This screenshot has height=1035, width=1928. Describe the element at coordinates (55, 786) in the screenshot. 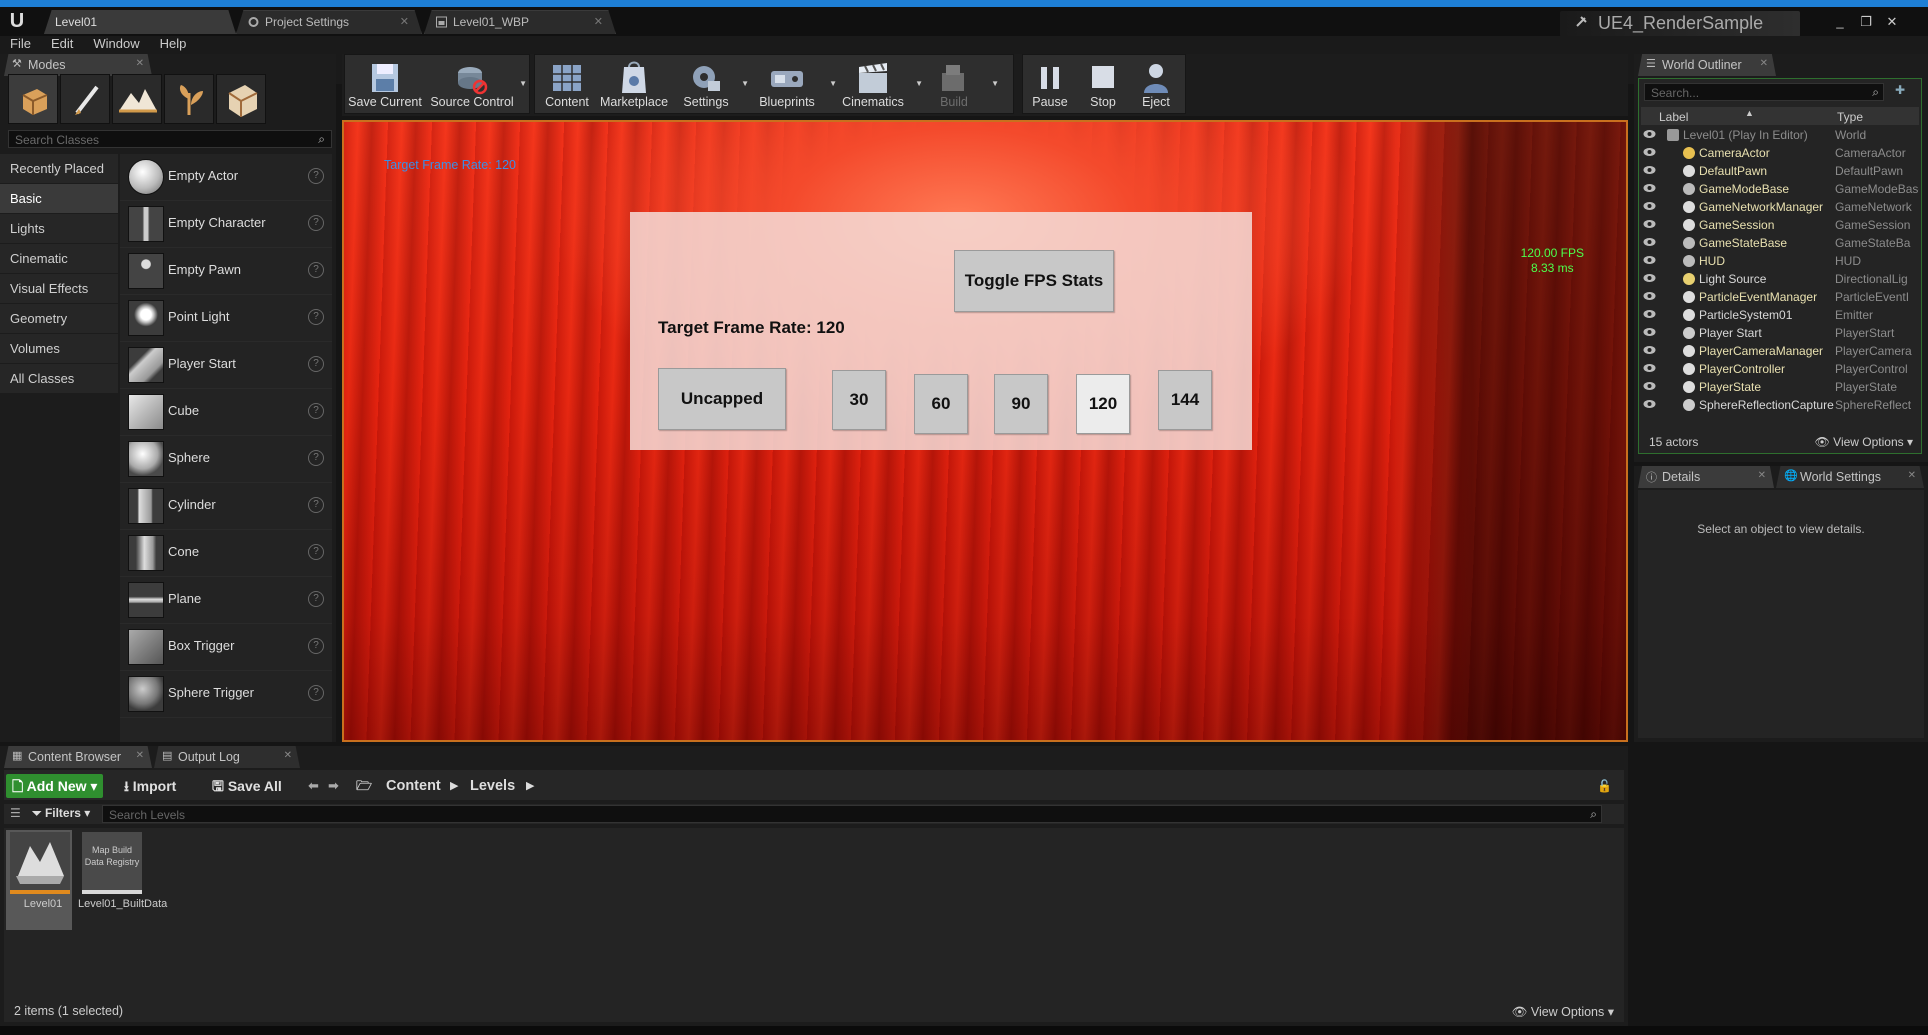

I see `add-new-button: 🗋 Add New ▾` at that location.